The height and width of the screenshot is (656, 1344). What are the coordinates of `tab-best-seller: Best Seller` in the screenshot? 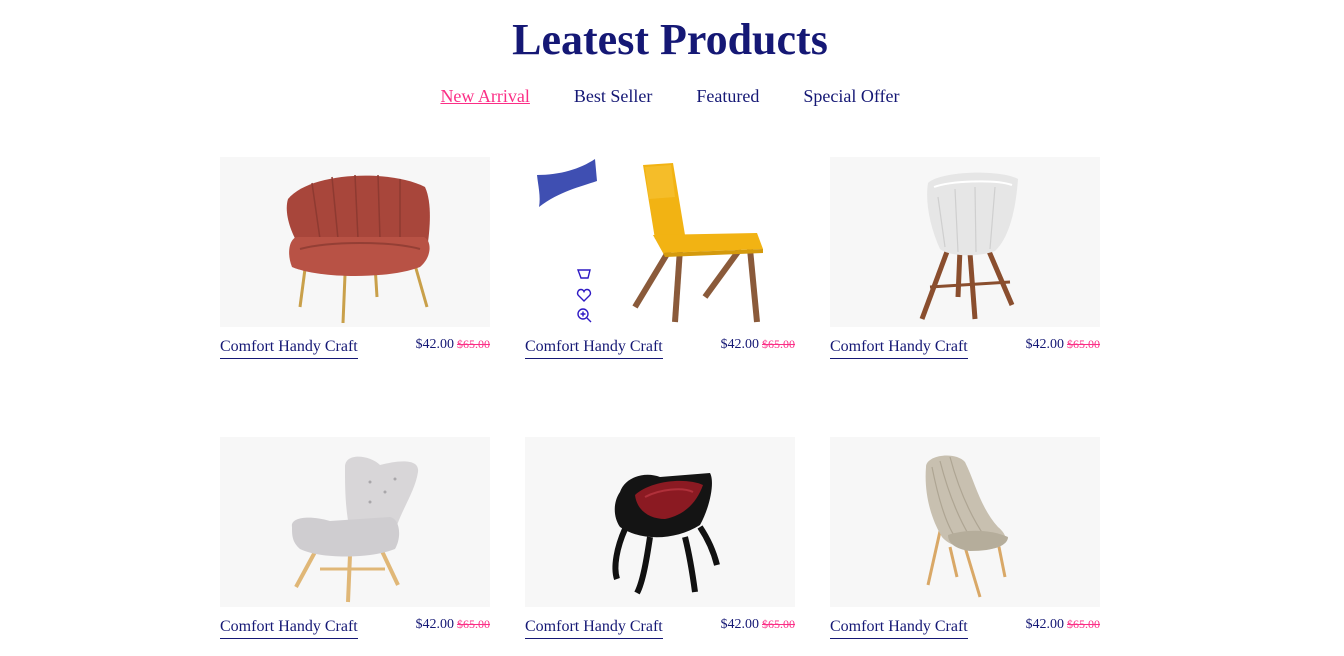 It's located at (613, 96).